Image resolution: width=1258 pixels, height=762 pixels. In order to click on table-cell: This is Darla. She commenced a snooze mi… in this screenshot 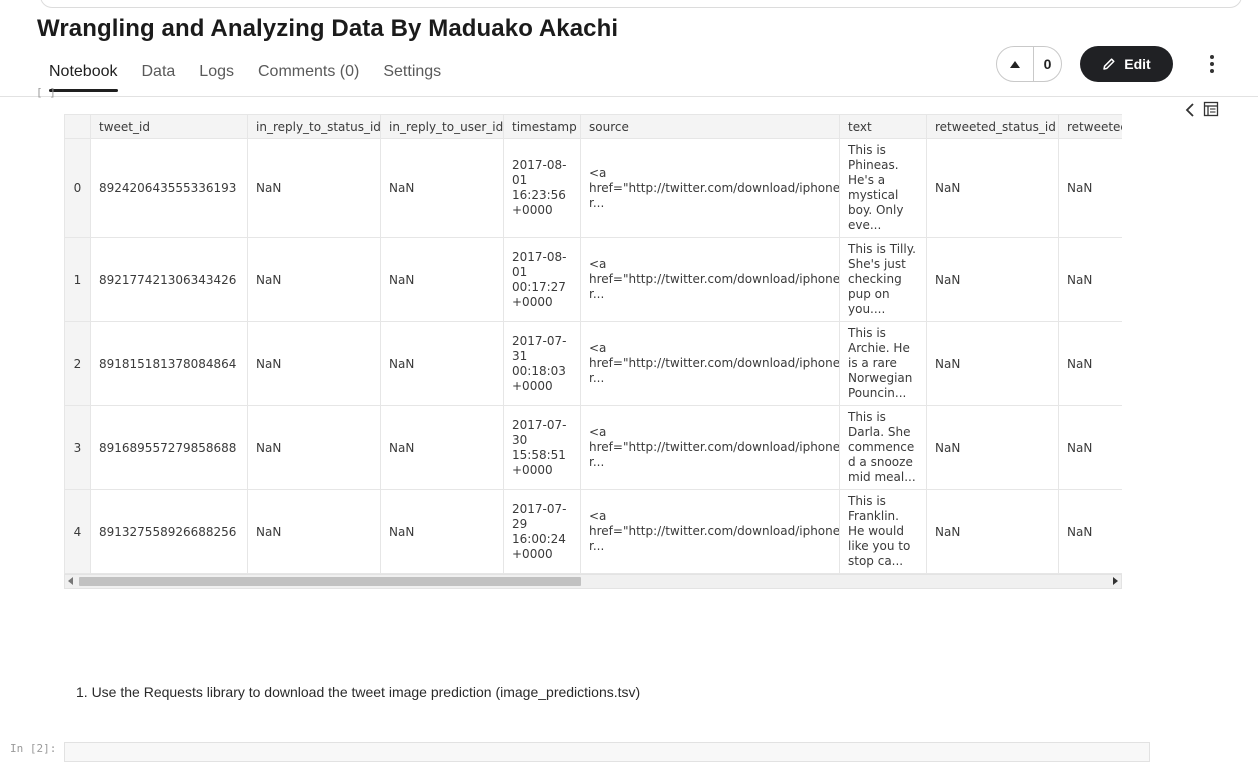, I will do `click(883, 447)`.